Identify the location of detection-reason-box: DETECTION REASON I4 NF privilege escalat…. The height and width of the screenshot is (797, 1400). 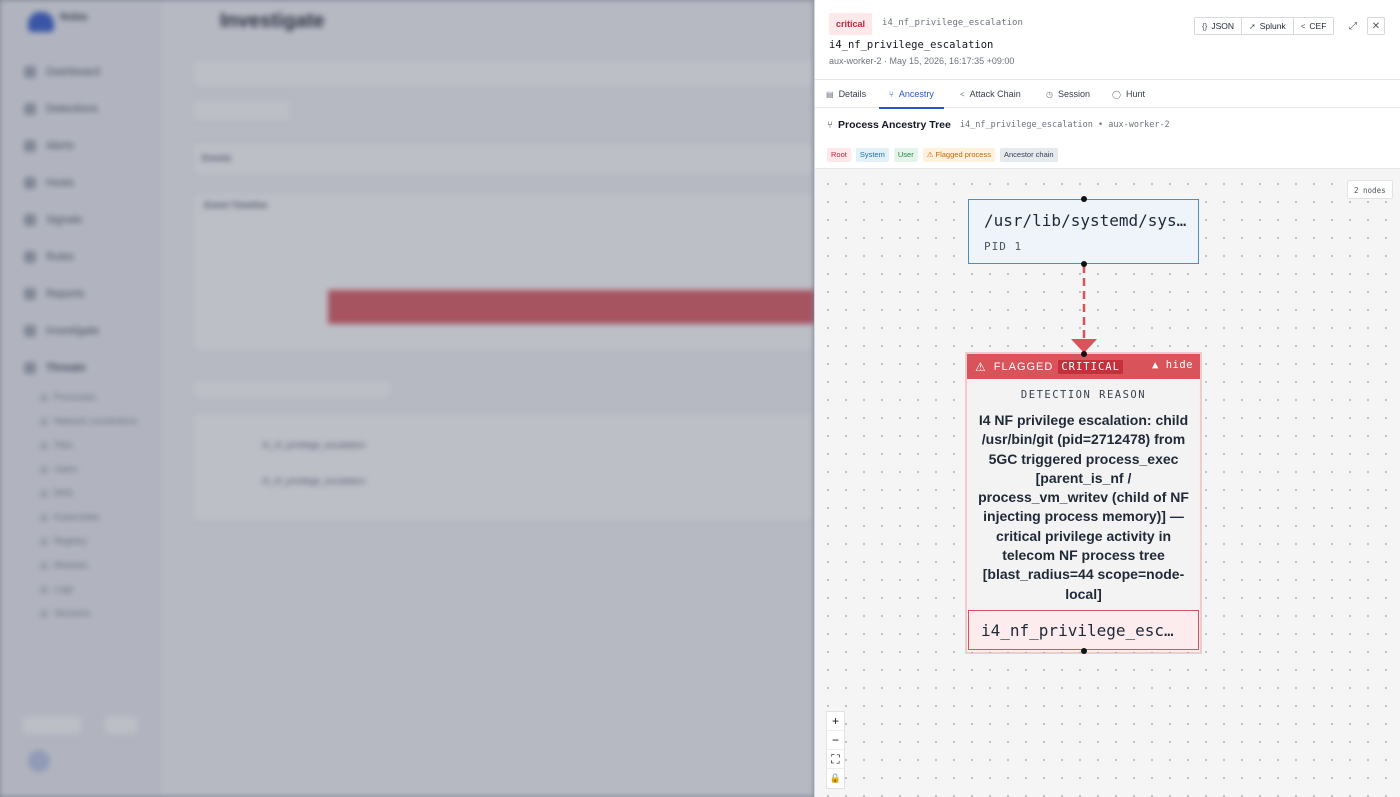
(1083, 494).